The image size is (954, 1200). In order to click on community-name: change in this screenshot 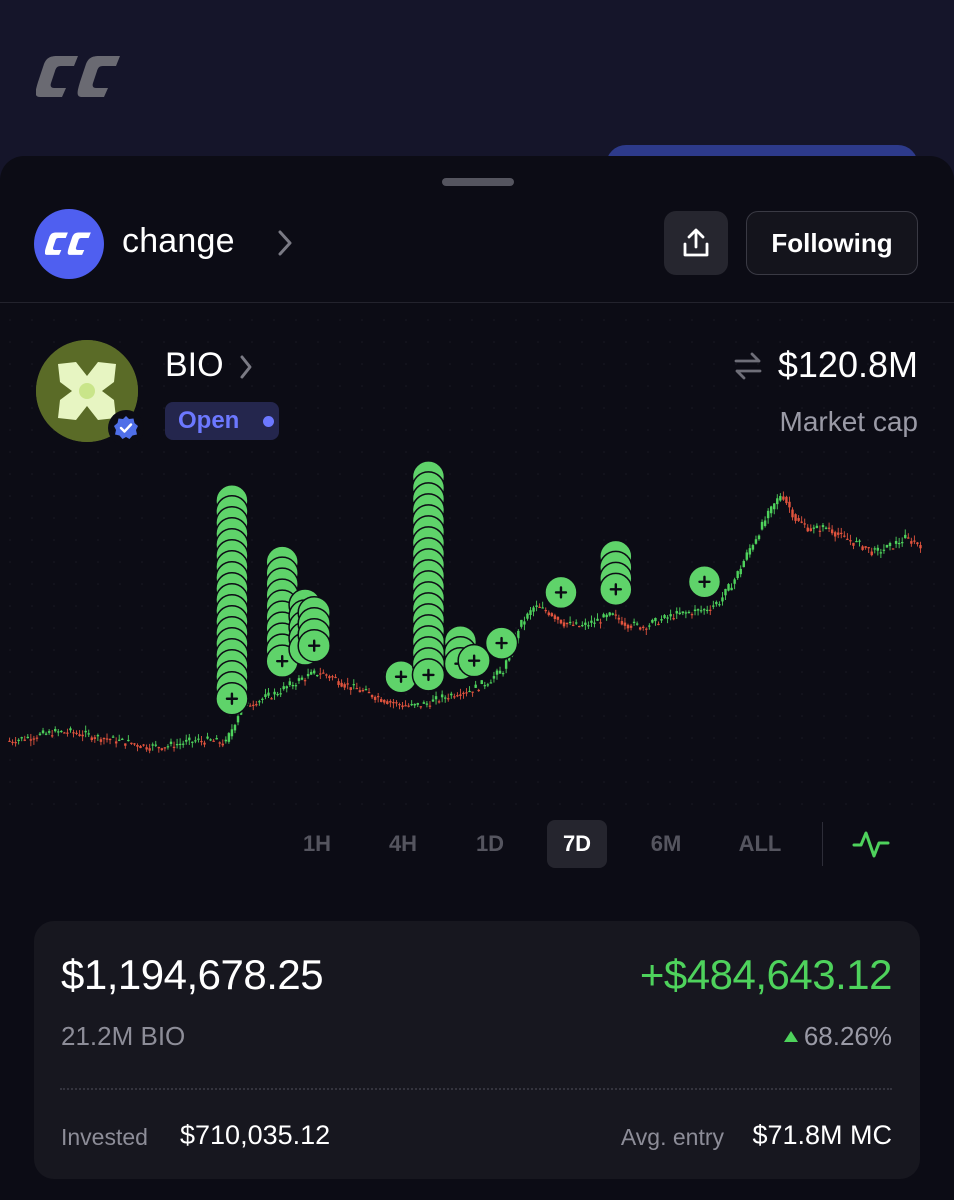, I will do `click(178, 241)`.